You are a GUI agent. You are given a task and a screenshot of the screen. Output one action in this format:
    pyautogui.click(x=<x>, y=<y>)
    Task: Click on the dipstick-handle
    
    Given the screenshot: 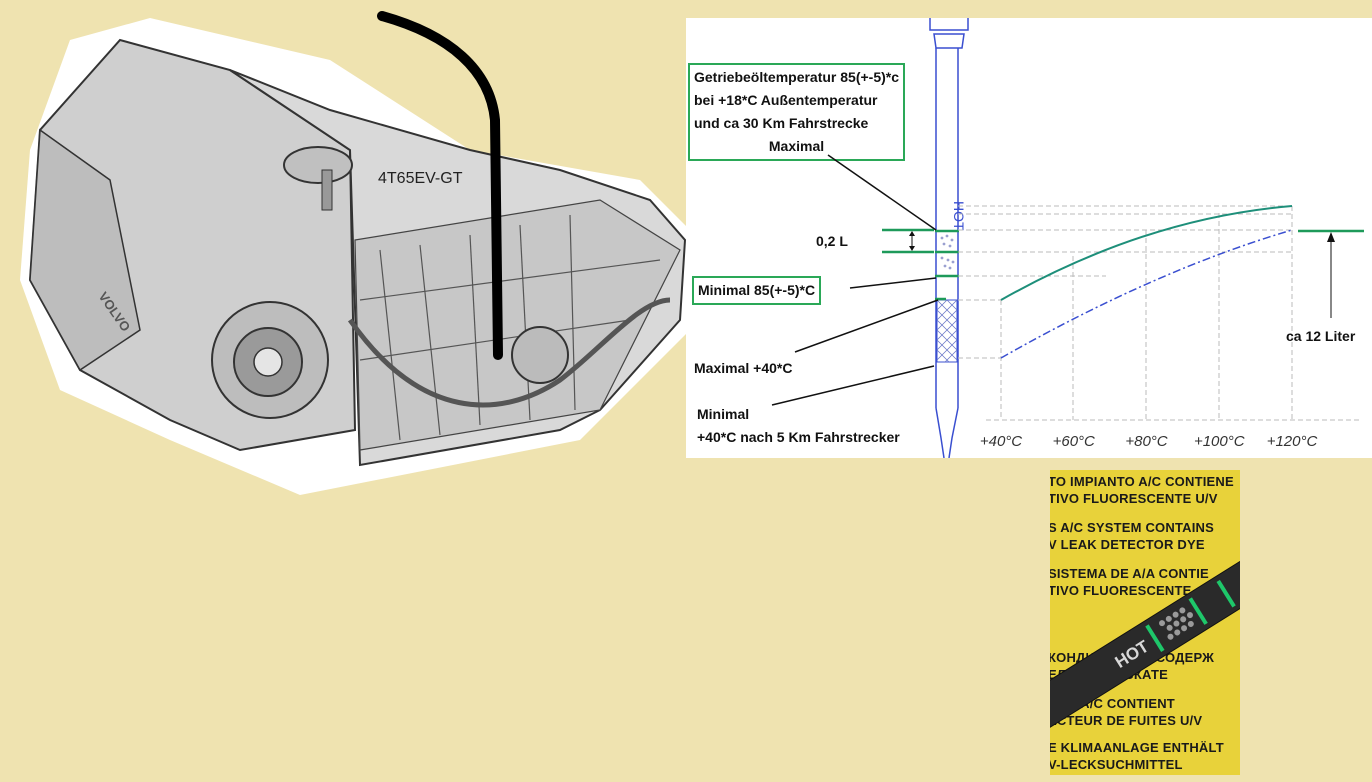 What is the action you would take?
    pyautogui.click(x=949, y=24)
    